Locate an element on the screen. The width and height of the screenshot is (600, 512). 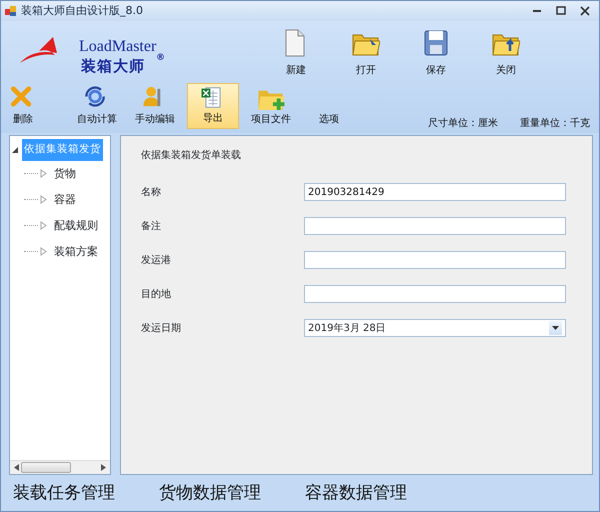
maximize-icon is located at coordinates (561, 11).